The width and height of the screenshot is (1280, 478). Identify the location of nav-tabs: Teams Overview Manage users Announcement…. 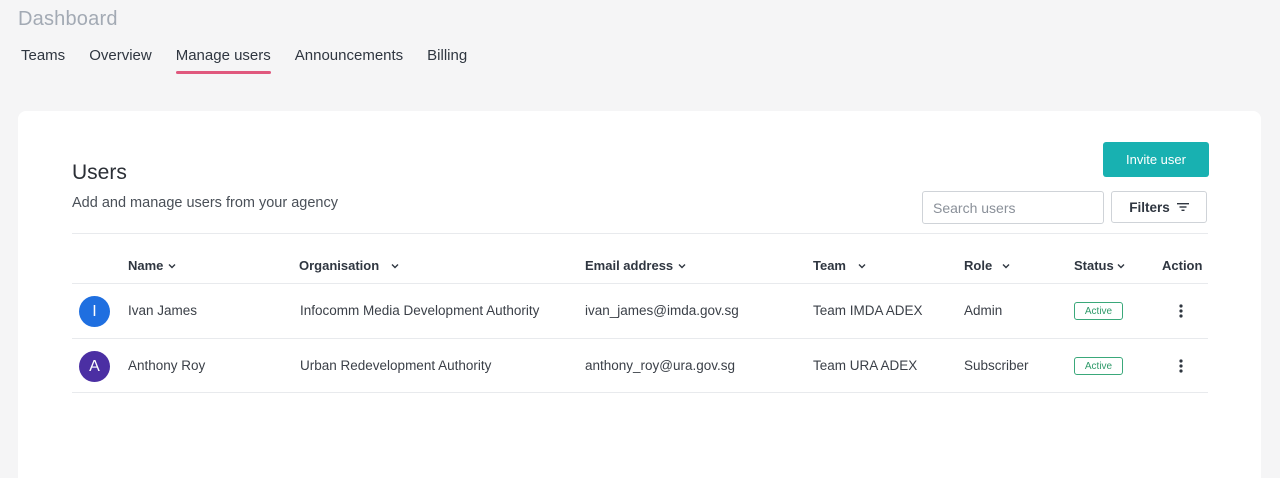
(256, 60).